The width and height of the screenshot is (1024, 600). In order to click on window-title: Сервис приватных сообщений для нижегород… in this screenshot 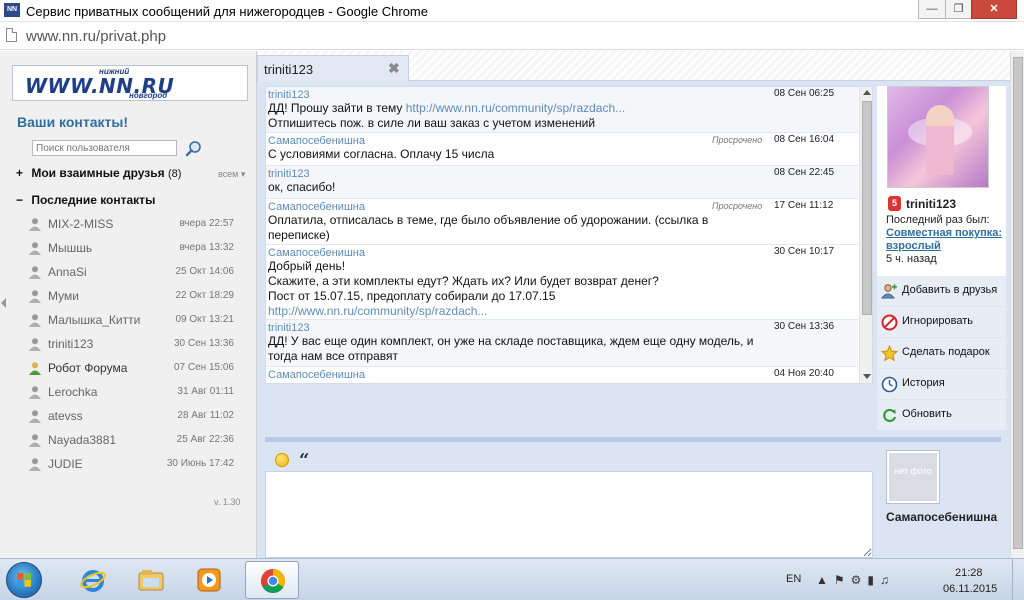, I will do `click(227, 11)`.